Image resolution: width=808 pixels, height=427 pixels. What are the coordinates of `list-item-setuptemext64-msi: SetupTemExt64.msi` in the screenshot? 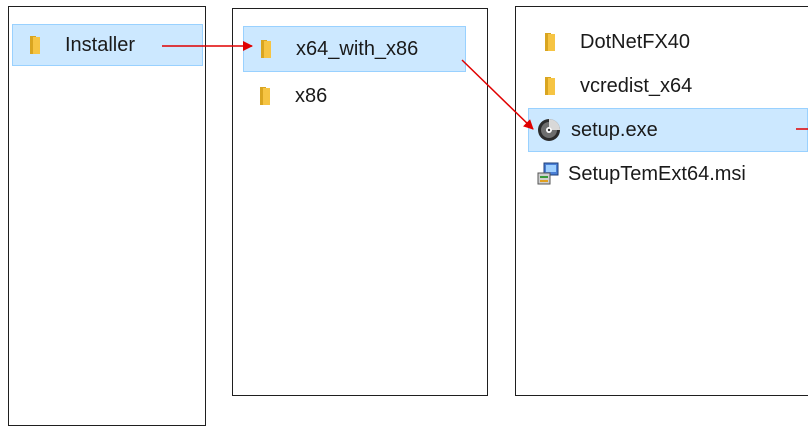 It's located at (668, 174).